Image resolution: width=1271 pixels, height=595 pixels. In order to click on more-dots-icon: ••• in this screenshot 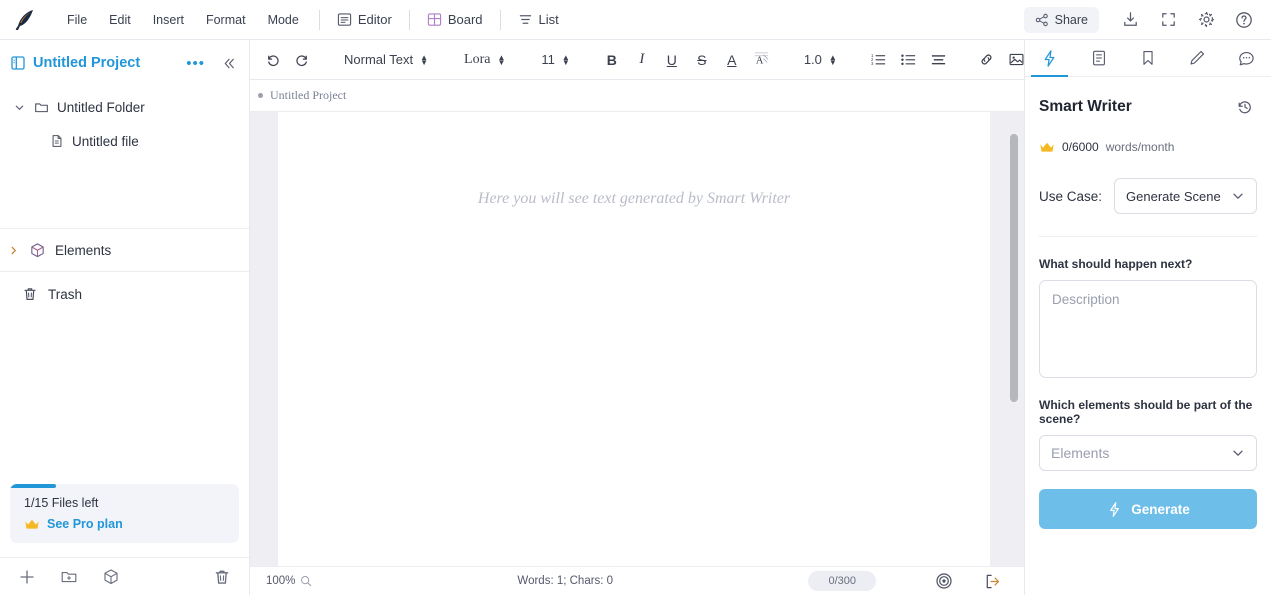, I will do `click(195, 63)`.